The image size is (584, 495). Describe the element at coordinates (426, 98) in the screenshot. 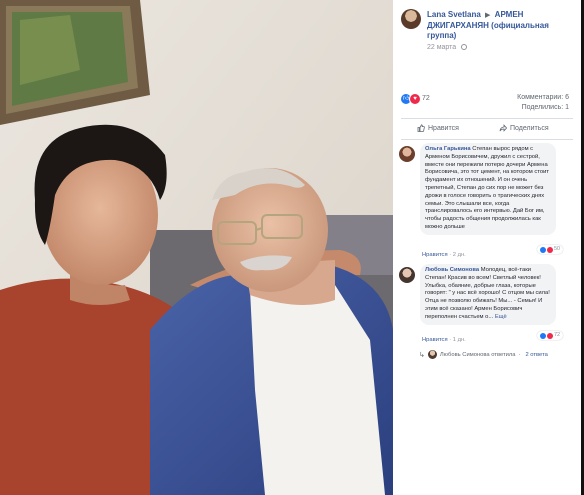

I see `reaction-count: 72` at that location.